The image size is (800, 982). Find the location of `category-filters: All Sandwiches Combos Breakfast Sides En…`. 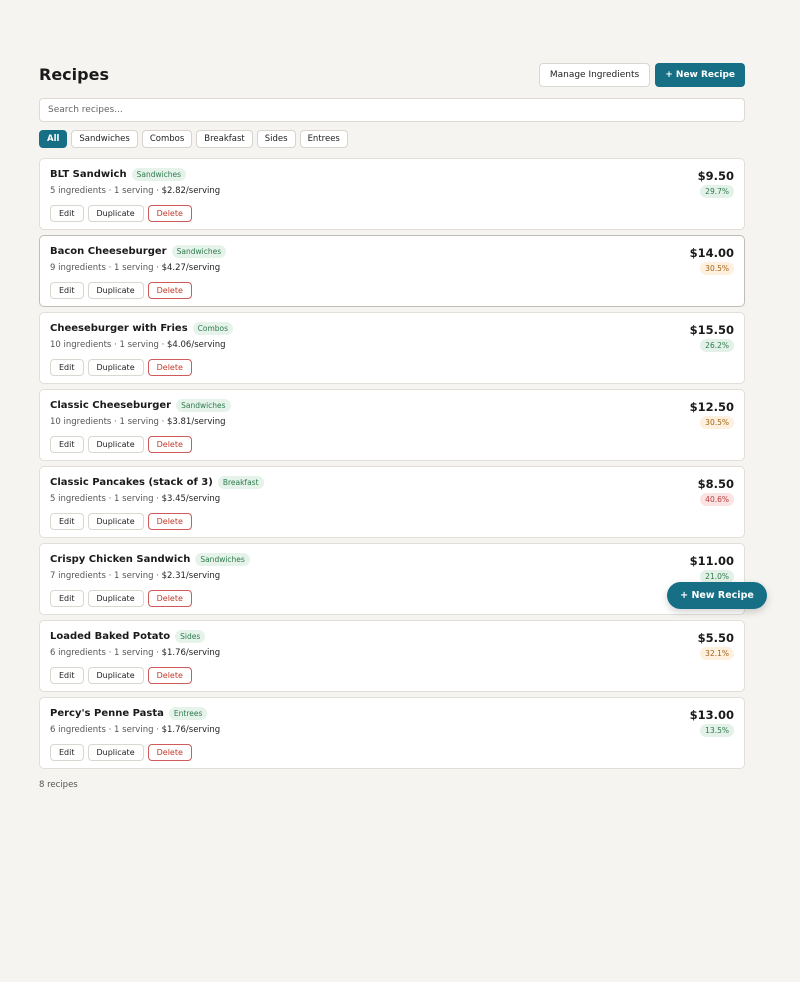

category-filters: All Sandwiches Combos Breakfast Sides En… is located at coordinates (392, 139).